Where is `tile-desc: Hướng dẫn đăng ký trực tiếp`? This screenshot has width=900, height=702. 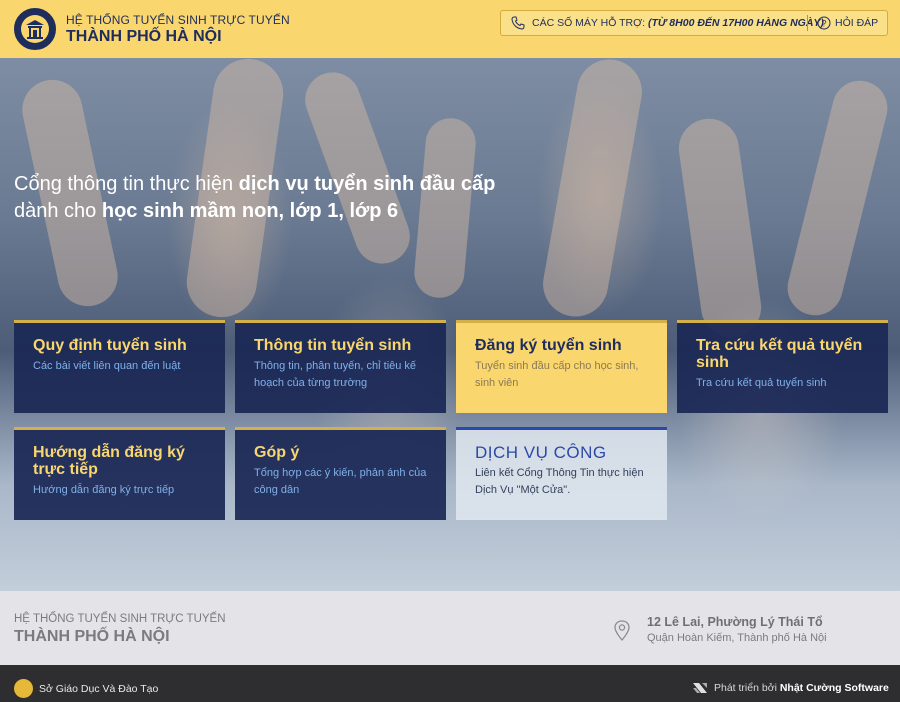 tile-desc: Hướng dẫn đăng ký trực tiếp is located at coordinates (104, 490).